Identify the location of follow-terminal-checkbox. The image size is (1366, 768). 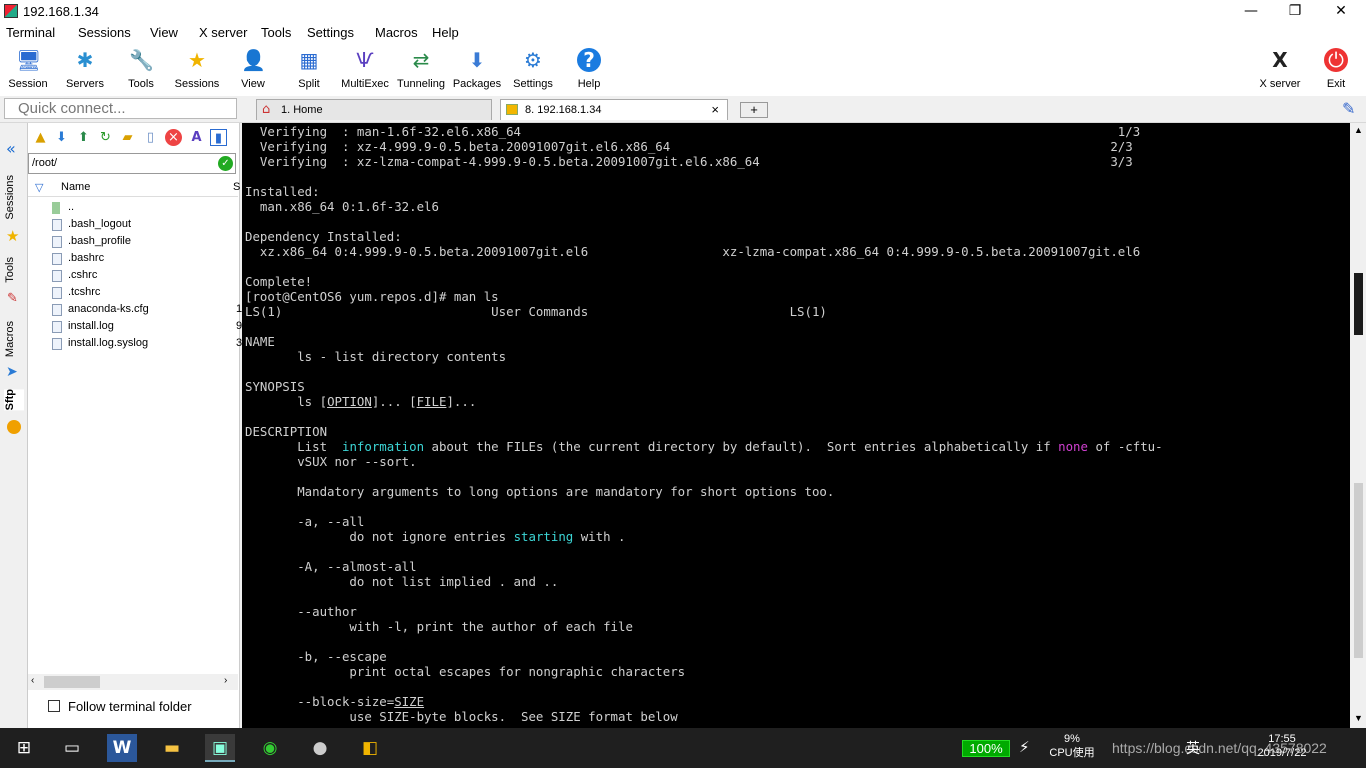
(54, 706).